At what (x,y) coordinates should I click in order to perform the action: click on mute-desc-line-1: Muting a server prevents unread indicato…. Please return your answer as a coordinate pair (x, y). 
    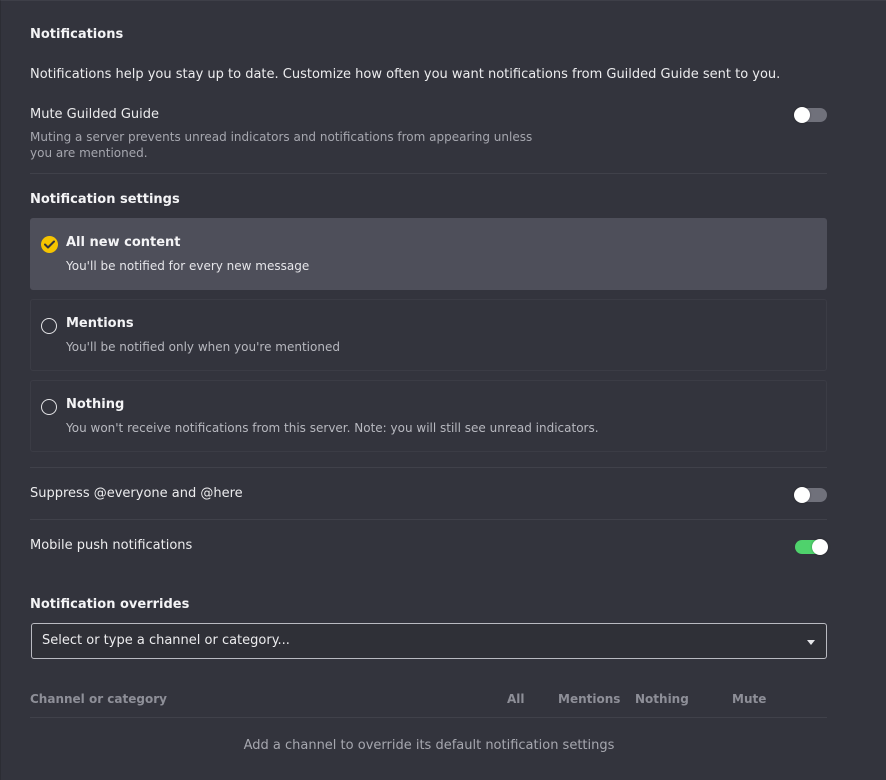
    Looking at the image, I should click on (281, 137).